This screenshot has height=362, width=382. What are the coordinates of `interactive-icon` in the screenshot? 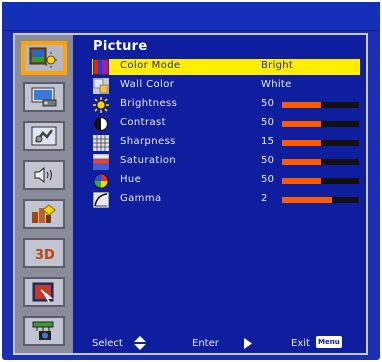 It's located at (43, 292).